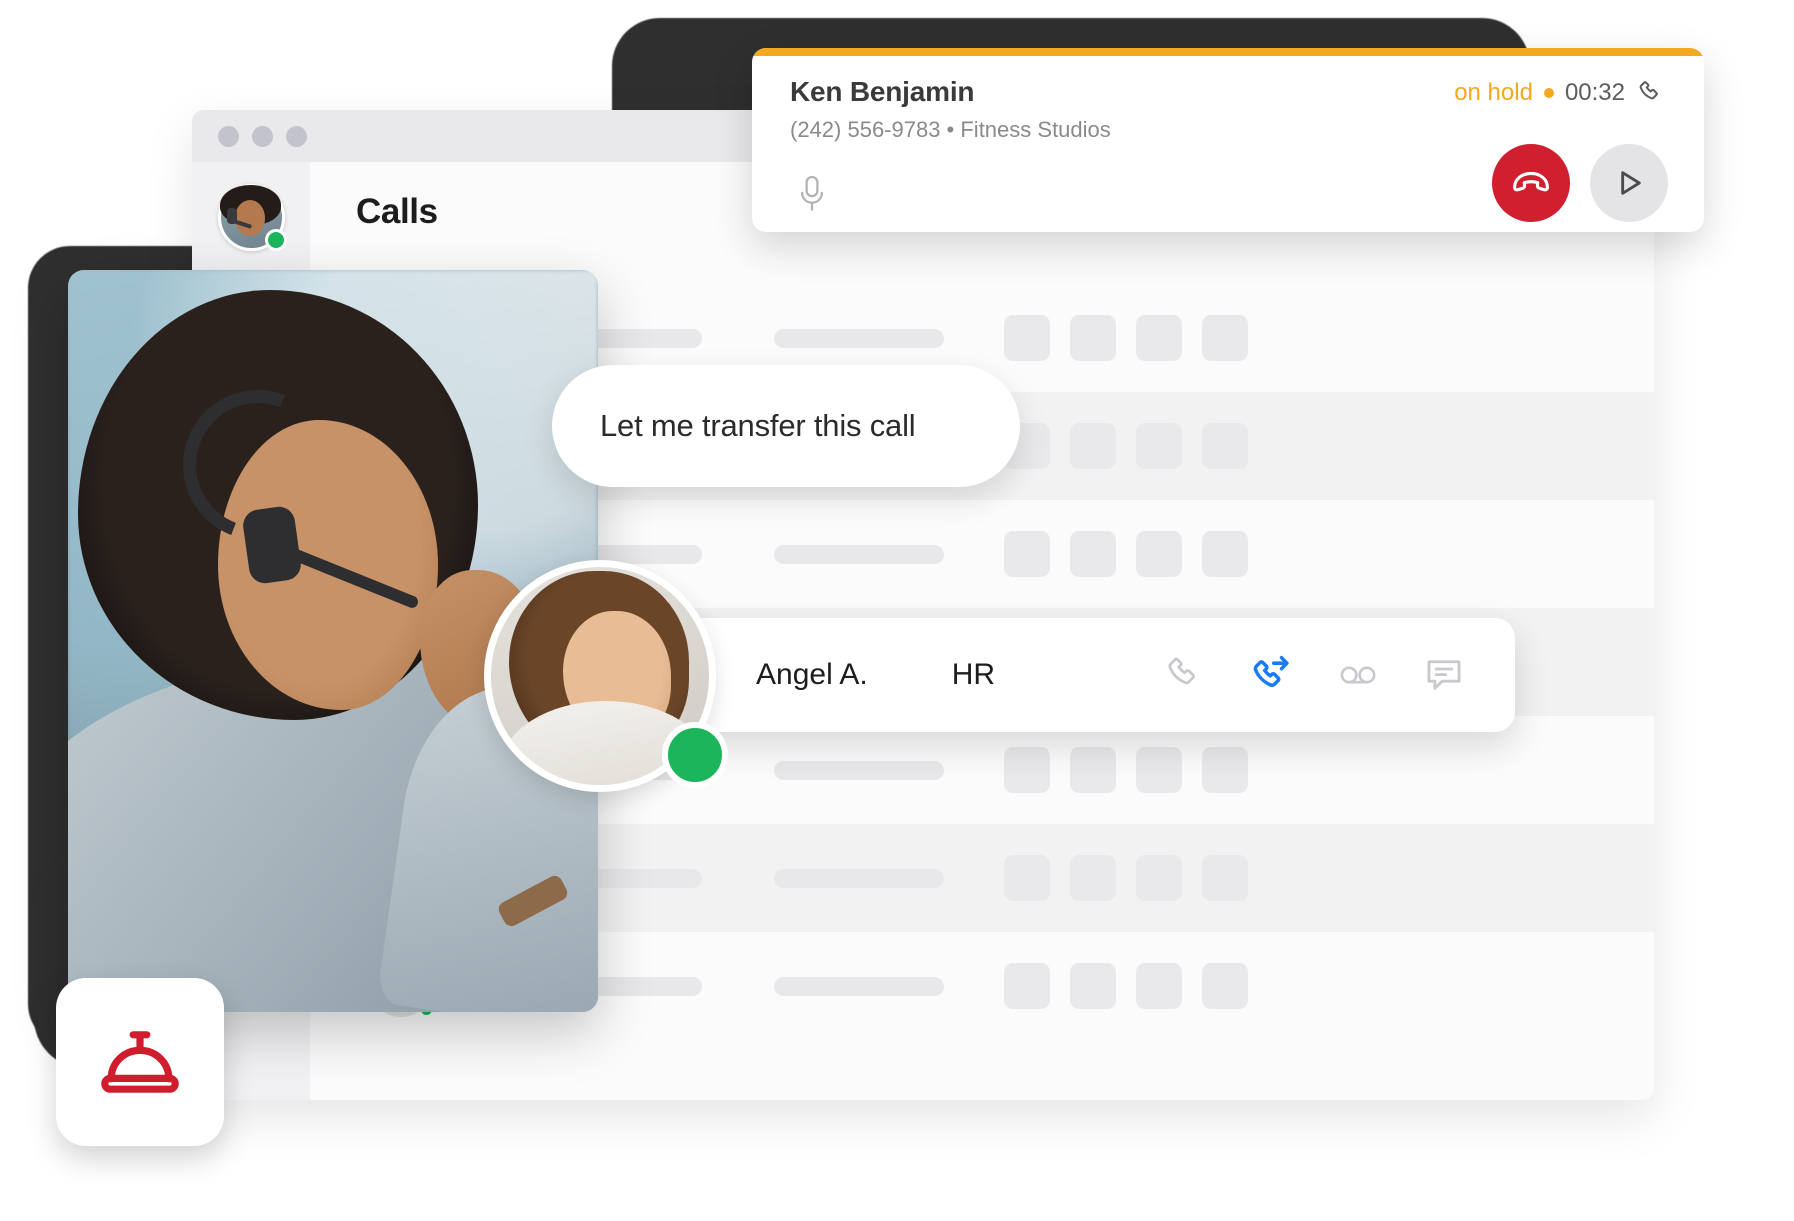 This screenshot has height=1221, width=1794. I want to click on status-badge, so click(275, 240).